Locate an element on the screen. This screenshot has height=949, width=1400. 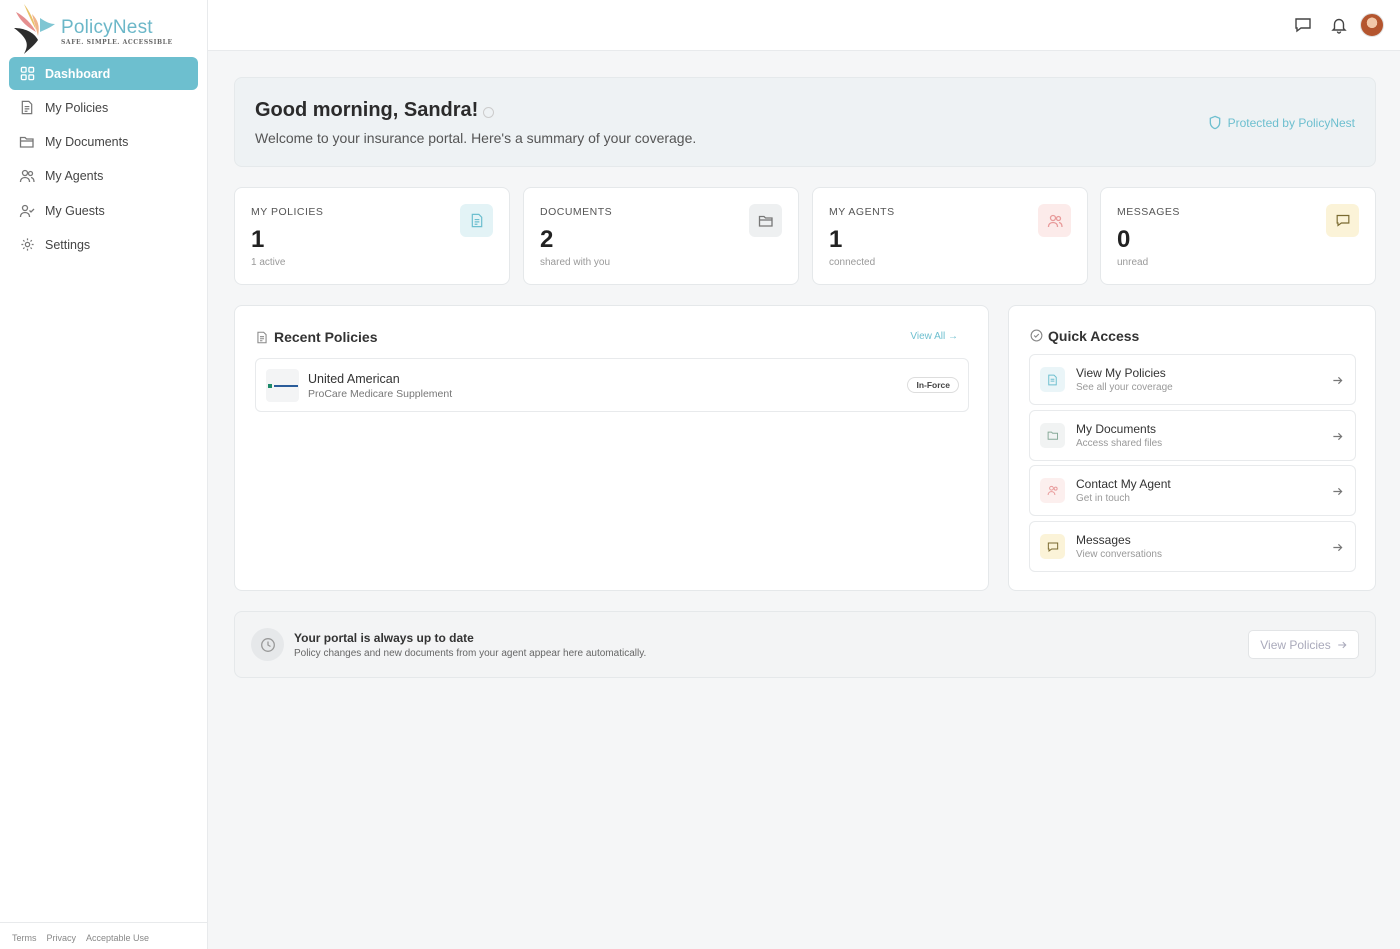
sidebar-item-label: My Documents is located at coordinates (87, 142).